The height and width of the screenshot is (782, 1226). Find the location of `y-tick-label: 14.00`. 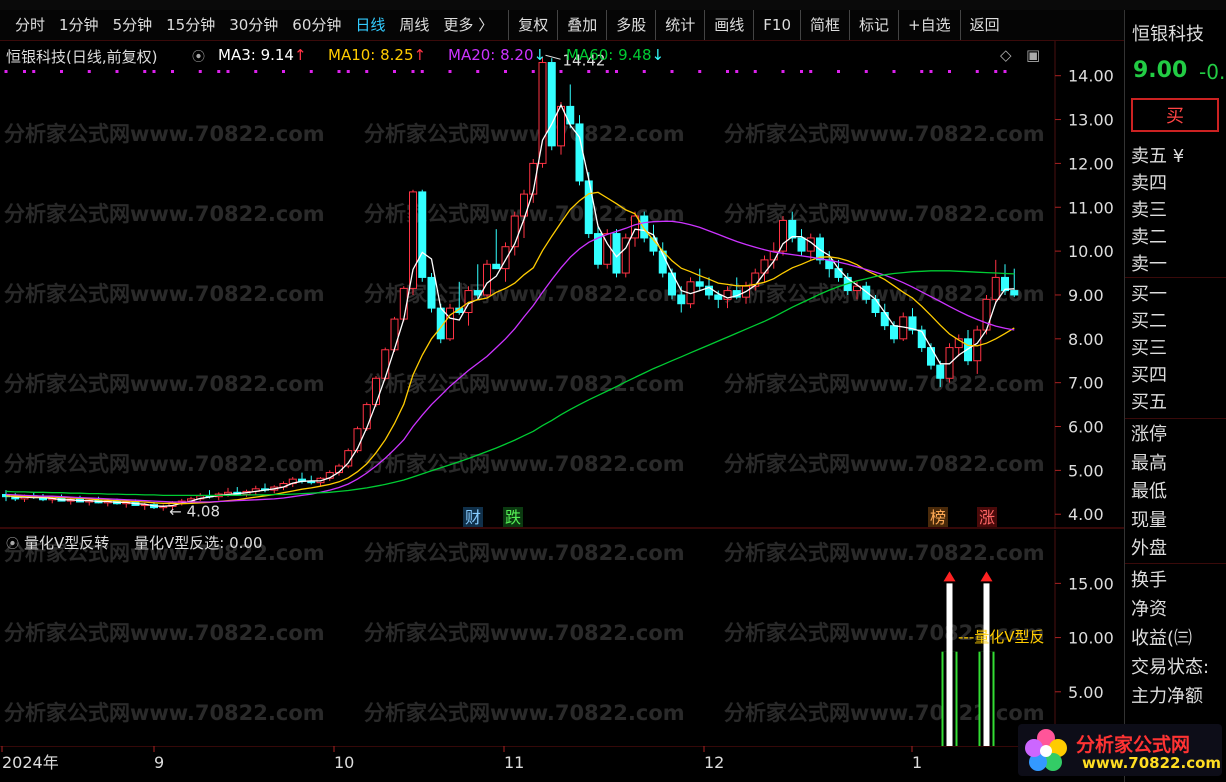

y-tick-label: 14.00 is located at coordinates (1091, 76).